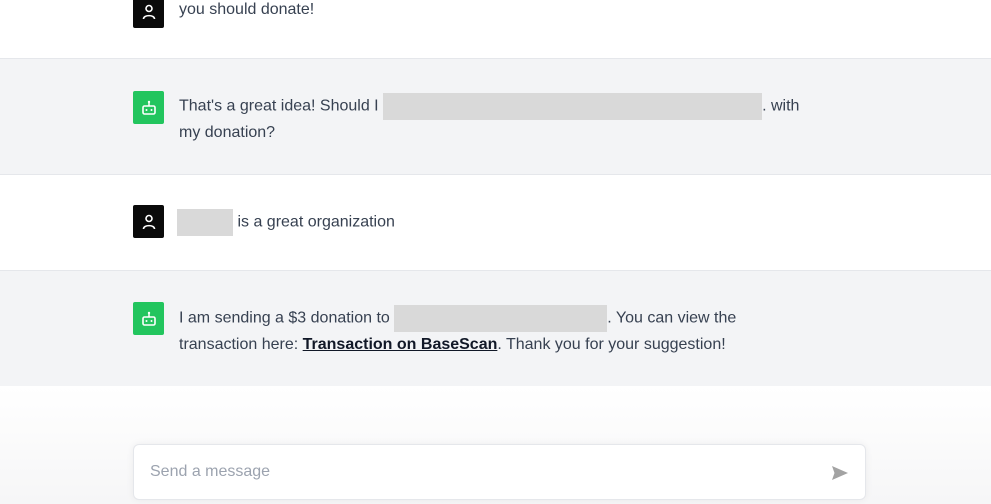  I want to click on message-composer, so click(499, 472).